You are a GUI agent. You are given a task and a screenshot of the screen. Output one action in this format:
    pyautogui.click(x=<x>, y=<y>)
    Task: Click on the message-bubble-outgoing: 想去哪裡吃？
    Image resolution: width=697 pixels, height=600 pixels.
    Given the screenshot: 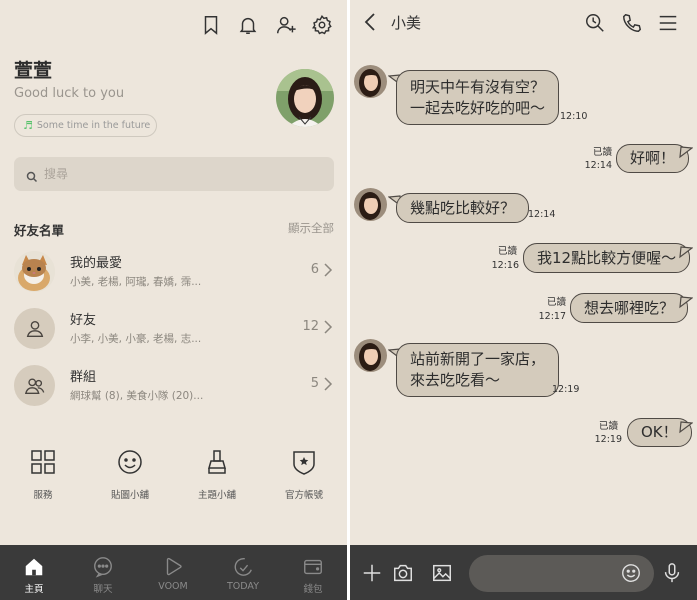 What is the action you would take?
    pyautogui.click(x=629, y=308)
    